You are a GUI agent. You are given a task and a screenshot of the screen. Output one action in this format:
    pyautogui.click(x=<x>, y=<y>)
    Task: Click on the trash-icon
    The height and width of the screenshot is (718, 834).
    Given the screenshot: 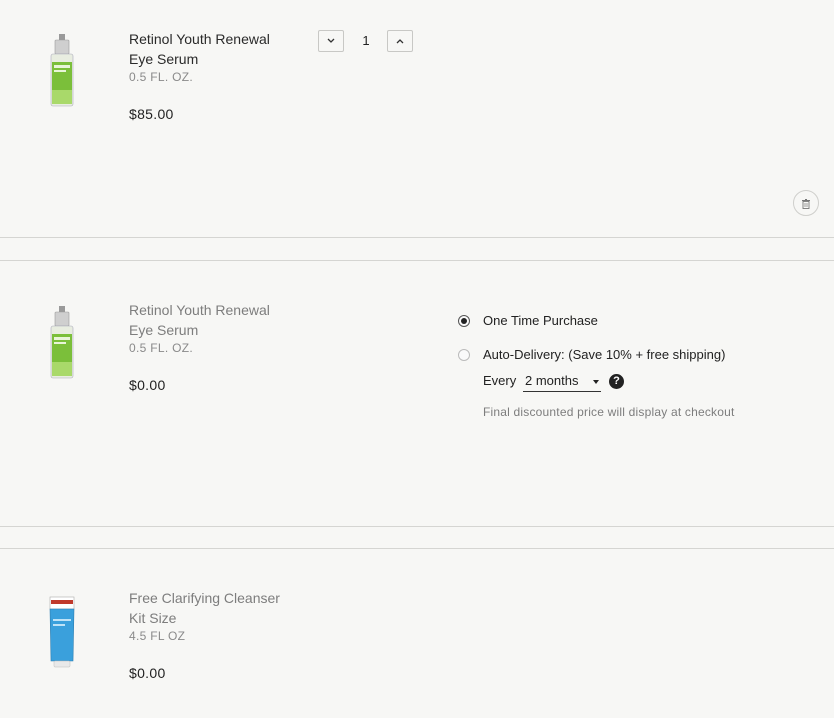 What is the action you would take?
    pyautogui.click(x=806, y=203)
    